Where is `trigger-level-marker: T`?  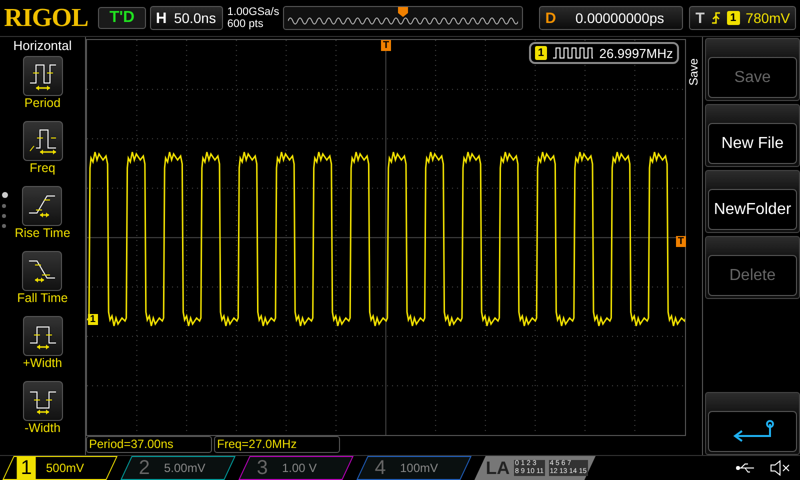 trigger-level-marker: T is located at coordinates (681, 241).